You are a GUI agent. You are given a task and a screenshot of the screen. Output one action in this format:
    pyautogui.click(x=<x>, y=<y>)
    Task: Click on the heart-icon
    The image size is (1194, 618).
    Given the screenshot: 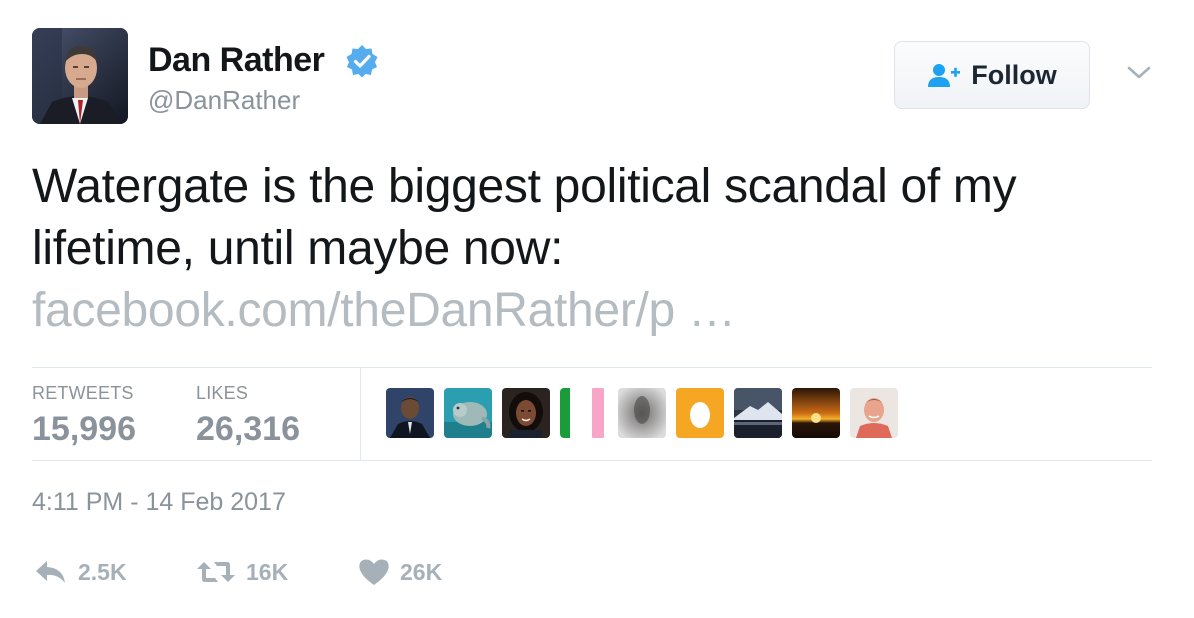 What is the action you would take?
    pyautogui.click(x=374, y=572)
    